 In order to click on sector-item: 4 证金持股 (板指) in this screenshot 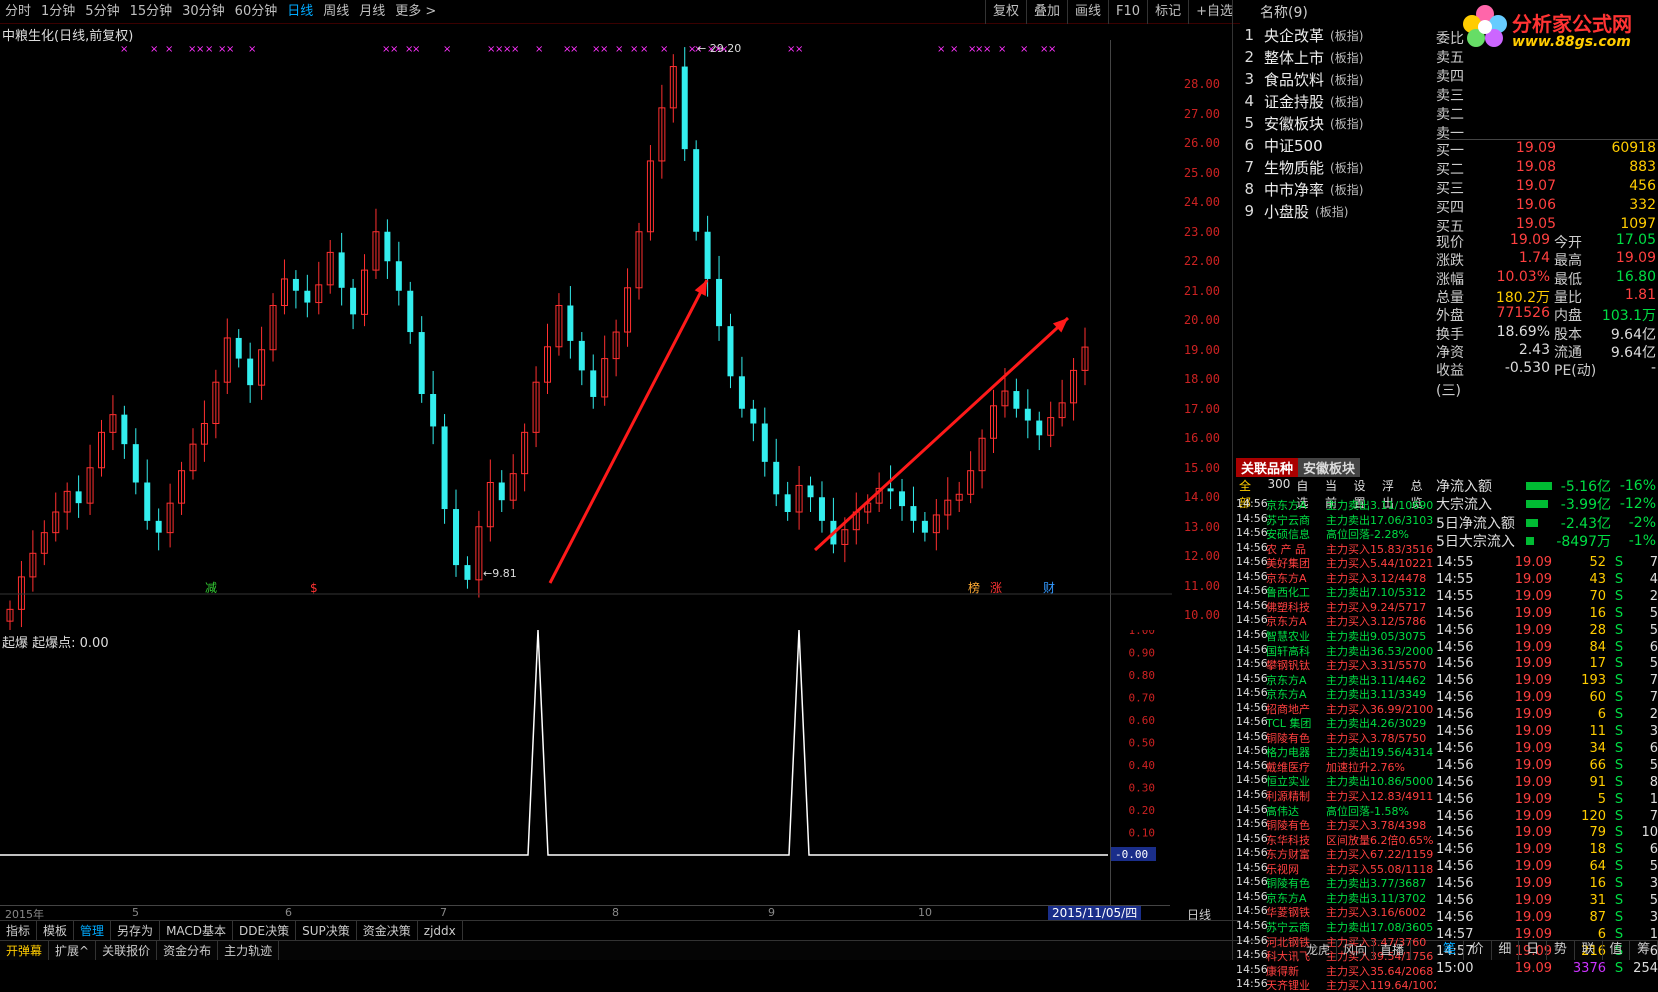, I will do `click(1331, 101)`.